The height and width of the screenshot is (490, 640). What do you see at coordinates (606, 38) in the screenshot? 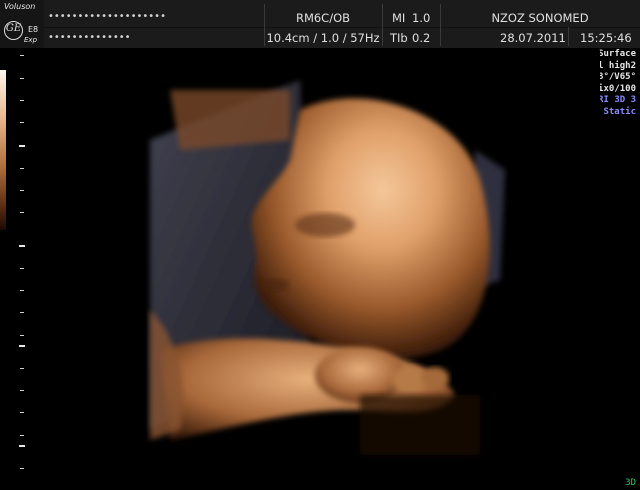
I see `exam-time: 15:25:46` at bounding box center [606, 38].